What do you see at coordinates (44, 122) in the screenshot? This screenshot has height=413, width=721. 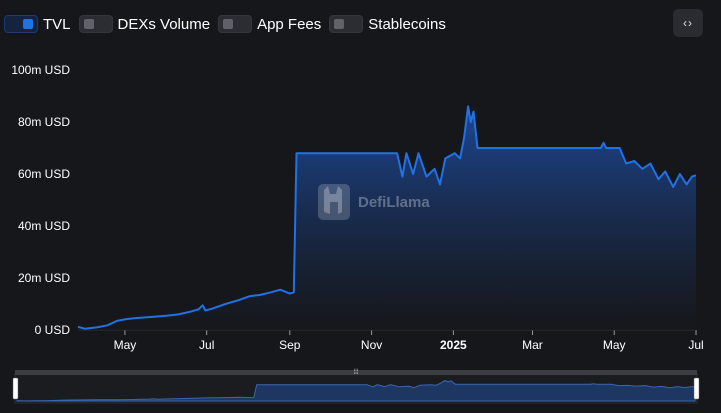 I see `y-tick-label: 80m USD` at bounding box center [44, 122].